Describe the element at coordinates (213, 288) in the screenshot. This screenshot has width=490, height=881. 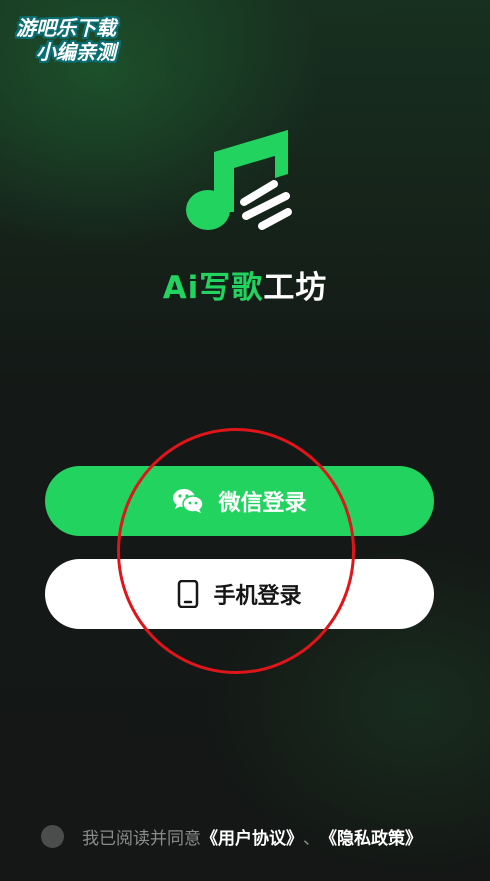
I see `app-title-prefix: Ai写歌` at that location.